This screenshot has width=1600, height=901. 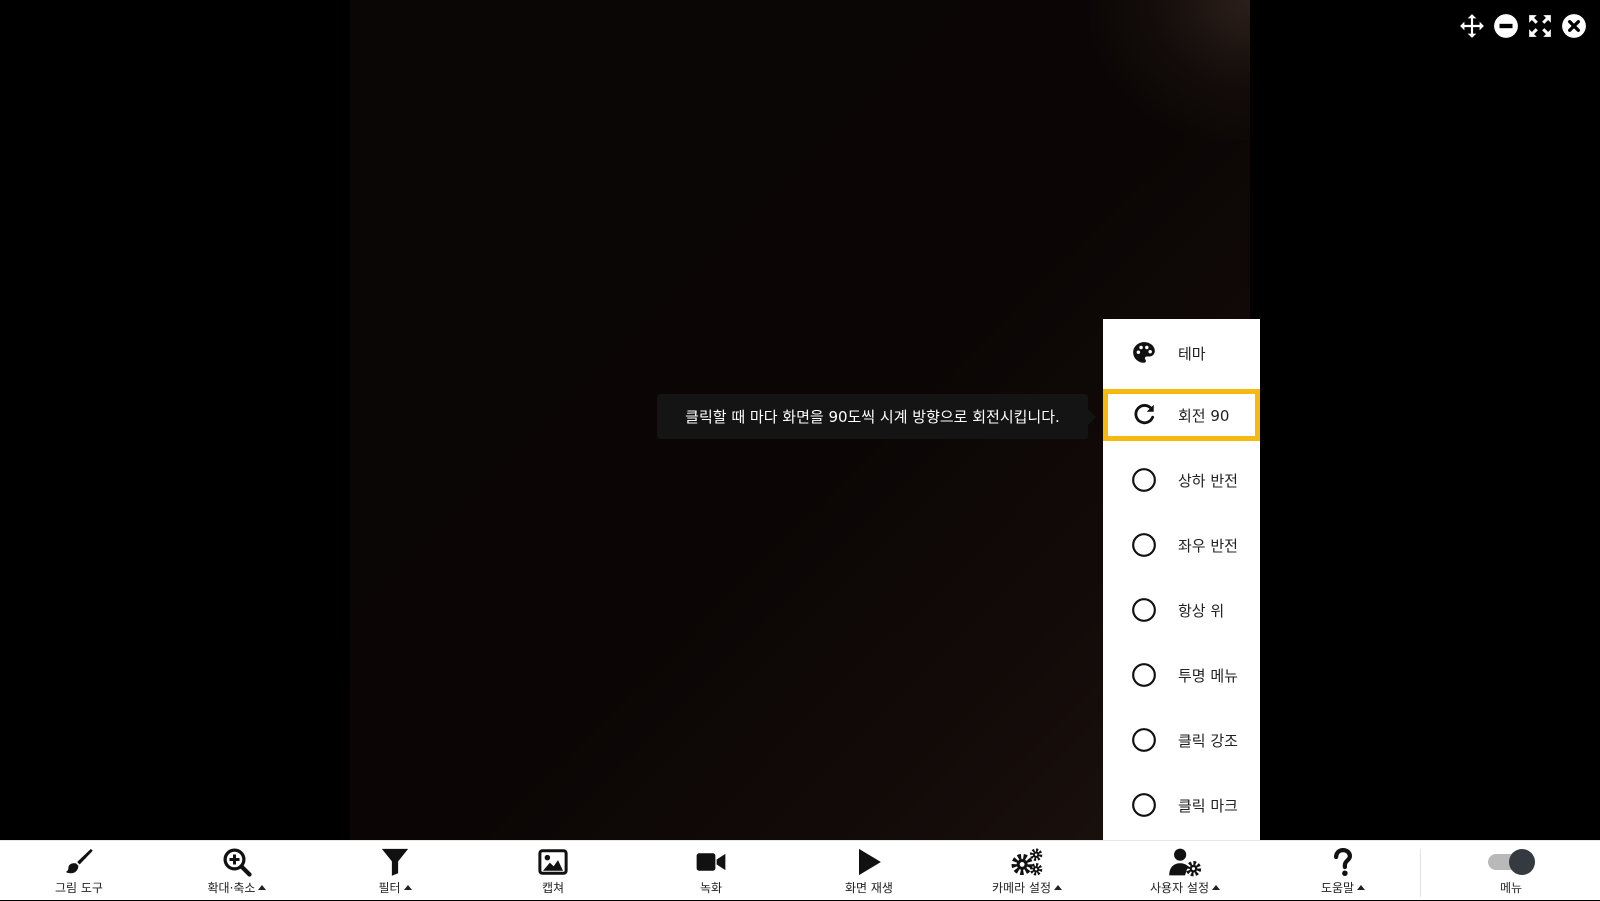 I want to click on brush-icon, so click(x=79, y=862).